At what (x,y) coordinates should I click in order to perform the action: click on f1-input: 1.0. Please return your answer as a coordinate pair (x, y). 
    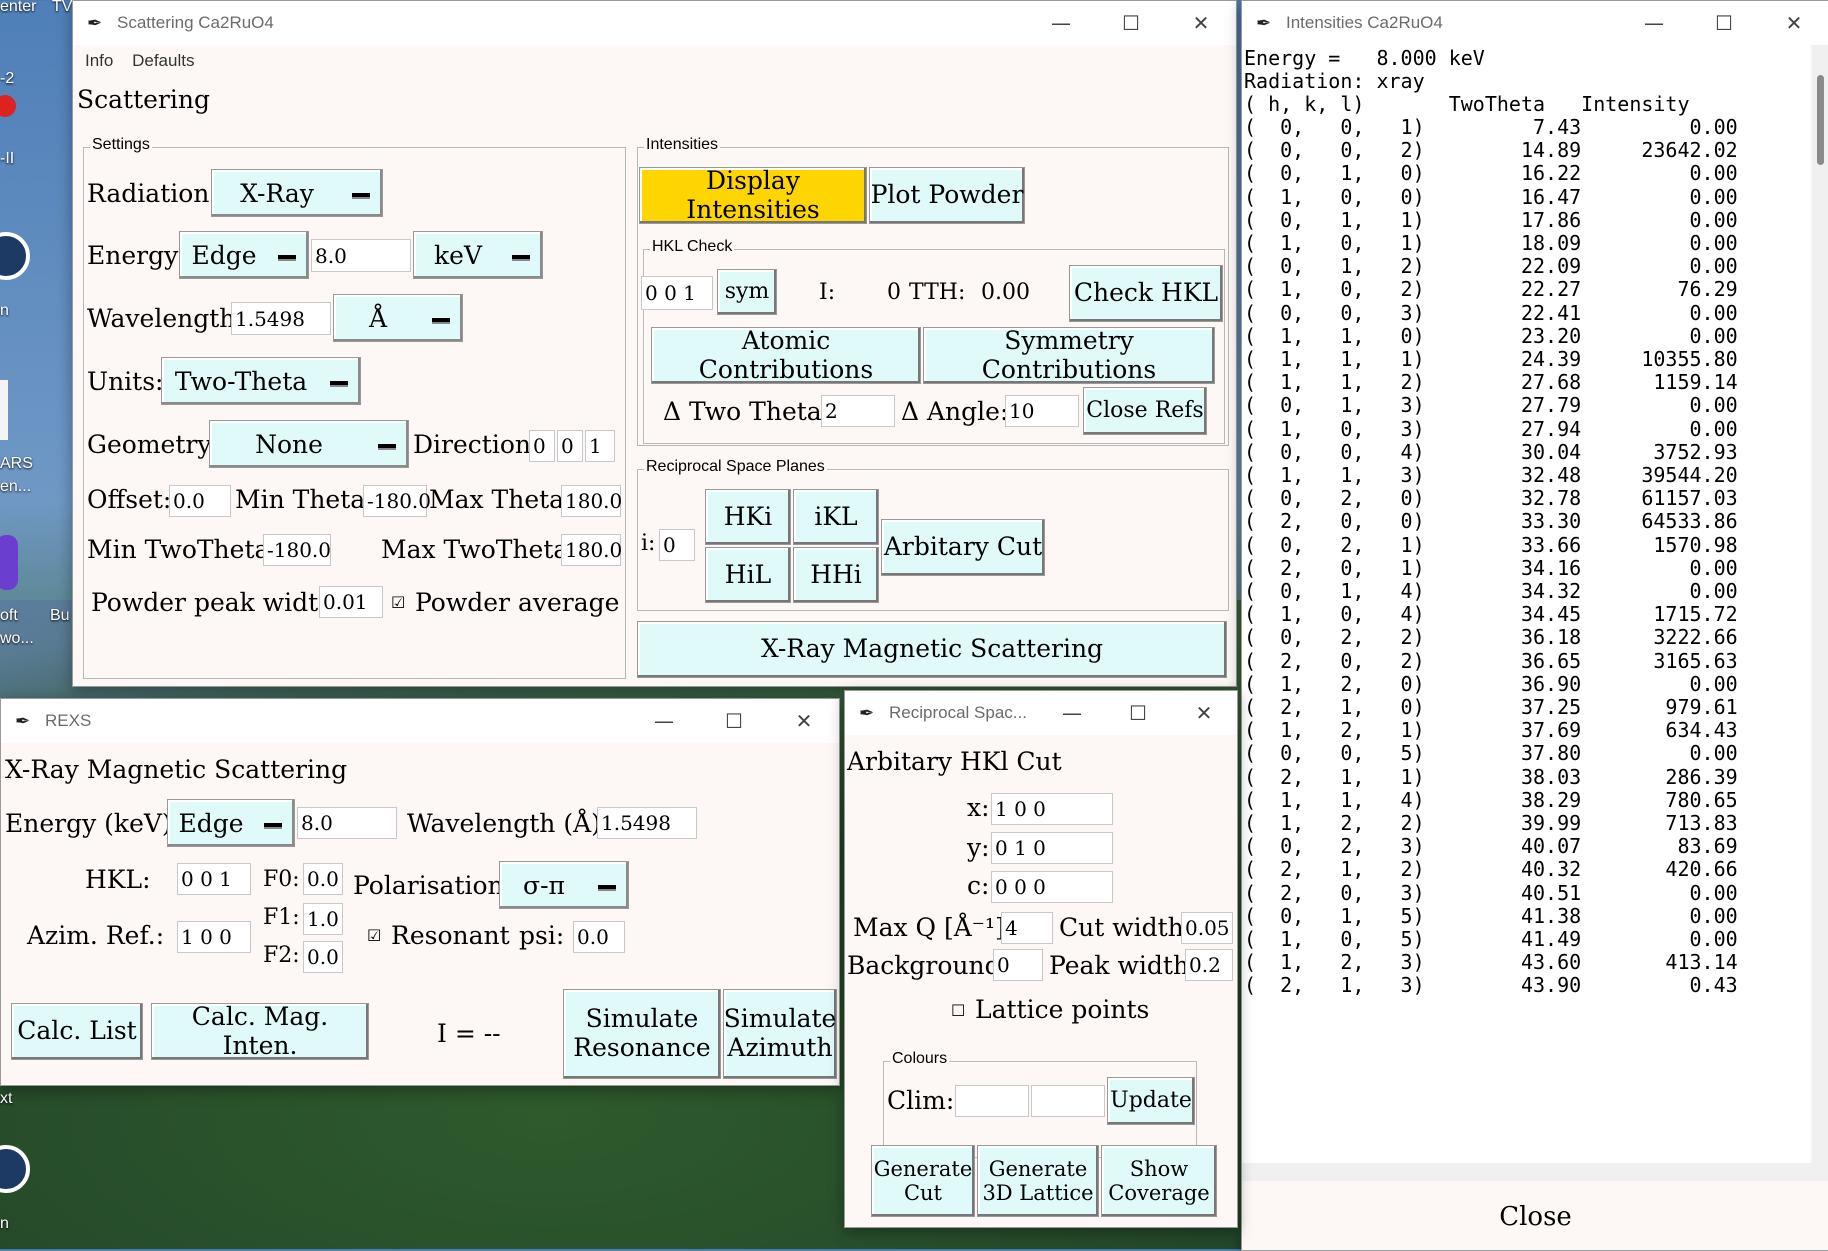
    Looking at the image, I should click on (323, 919).